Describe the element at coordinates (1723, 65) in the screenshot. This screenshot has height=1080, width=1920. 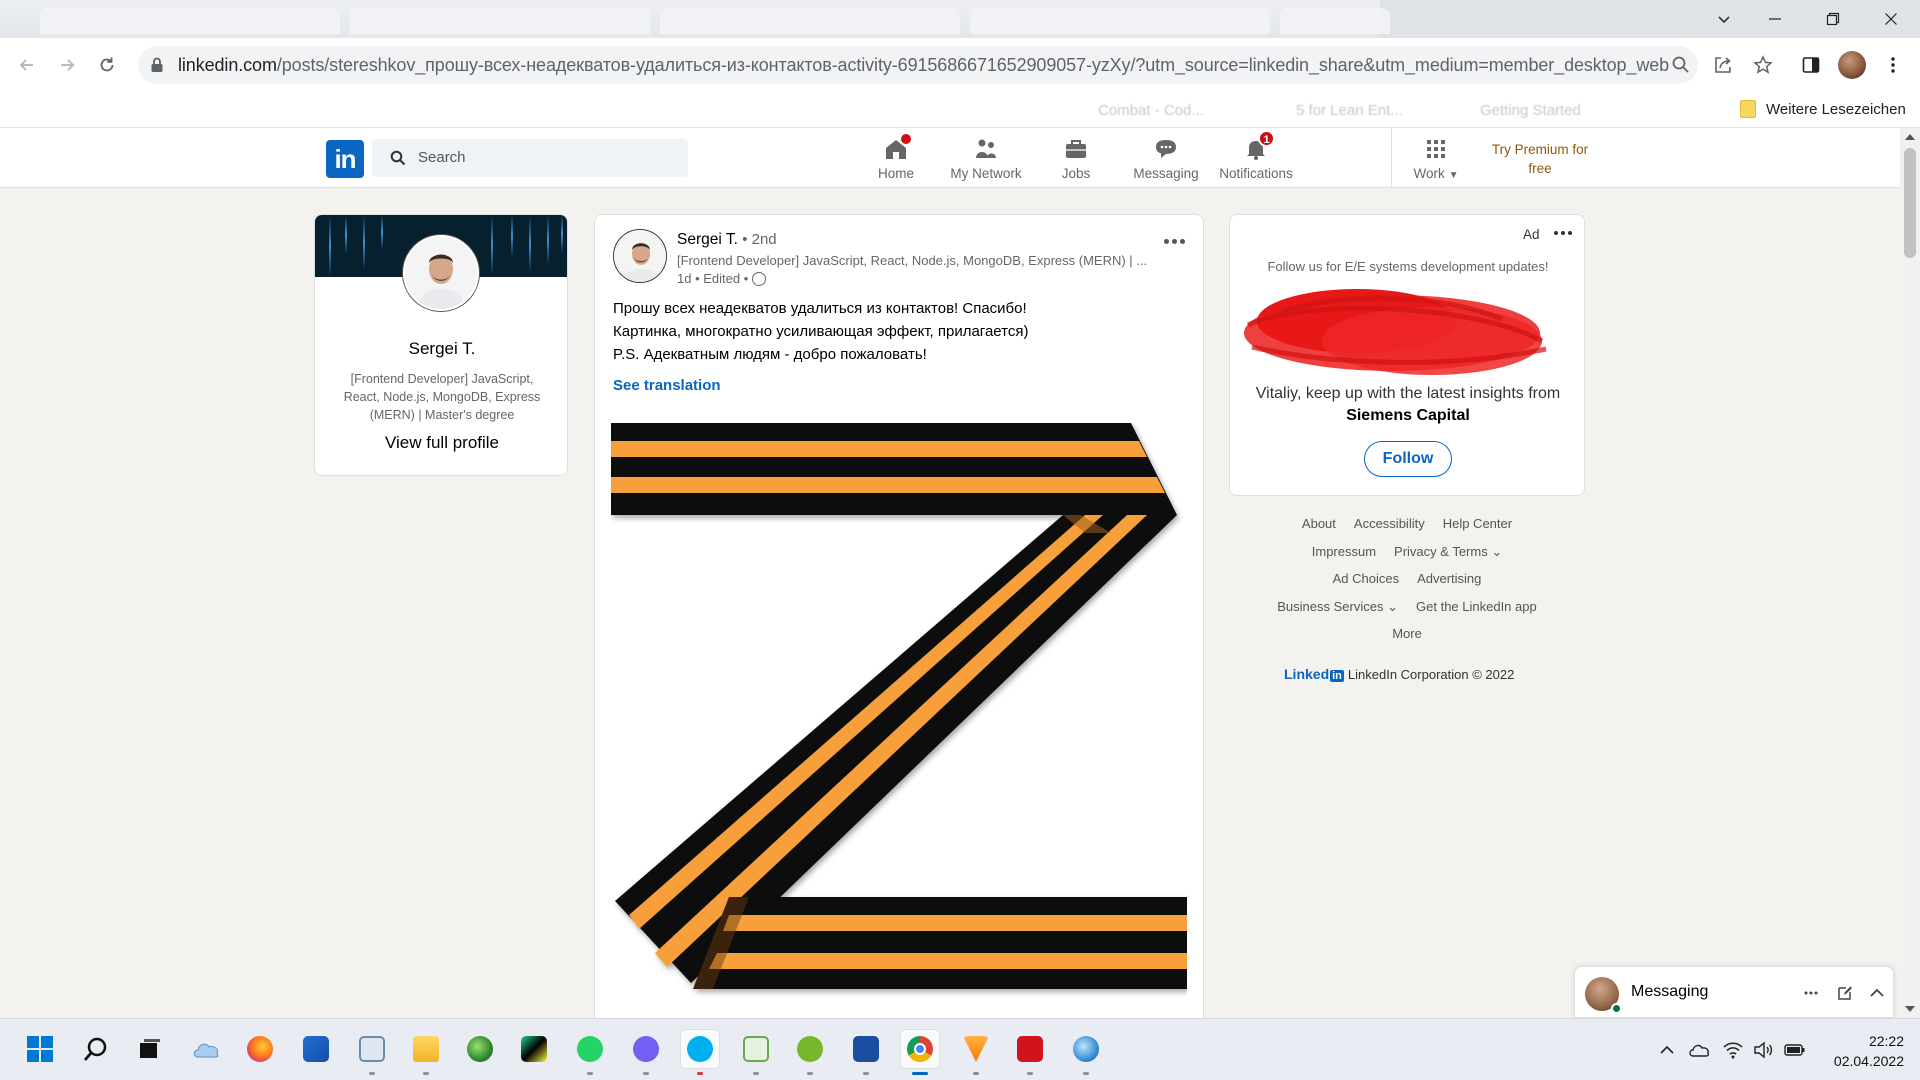
I see `share-icon` at that location.